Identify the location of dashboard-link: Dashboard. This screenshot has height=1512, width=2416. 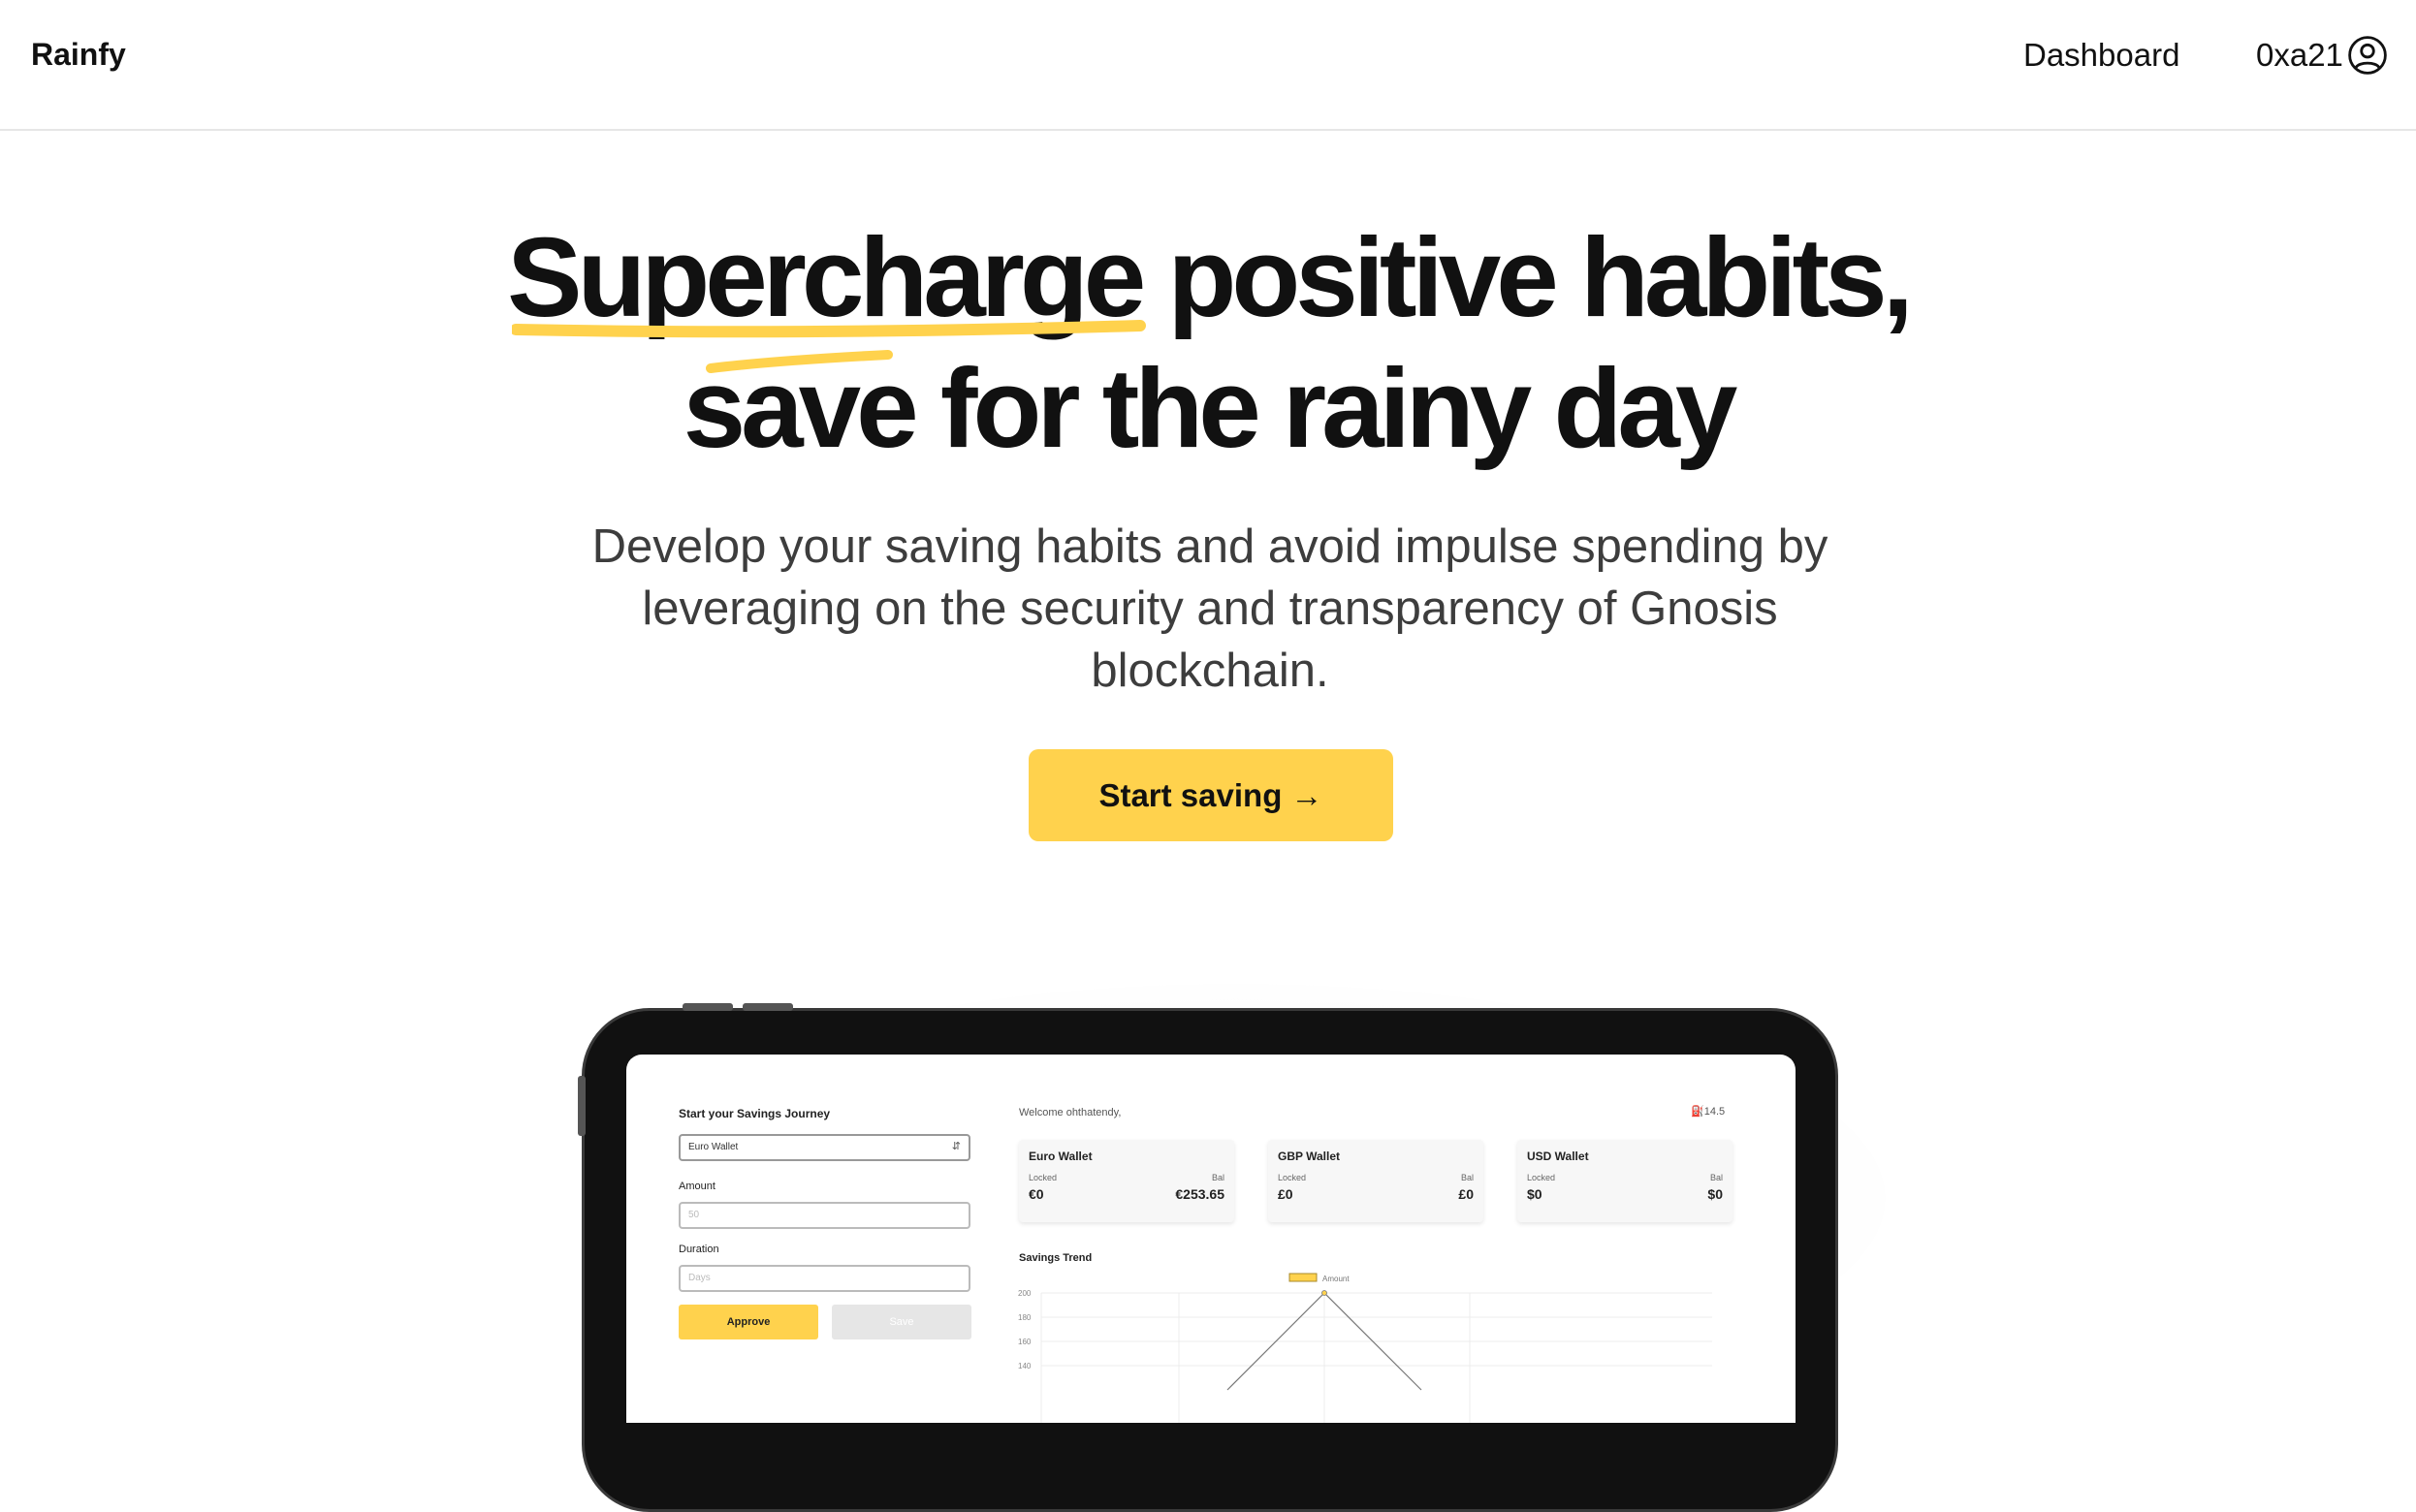
(2101, 56).